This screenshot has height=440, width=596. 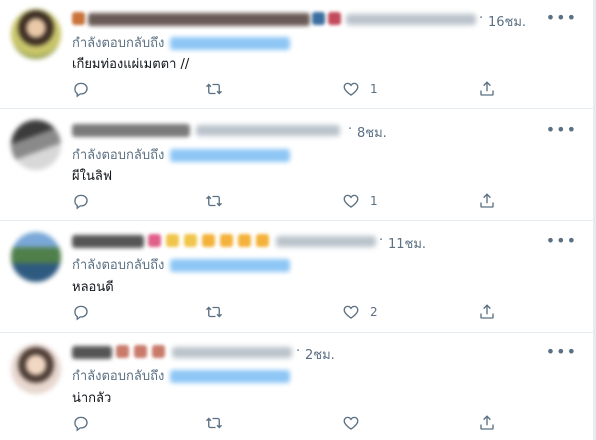 I want to click on tweet-text: น่ากลัว, so click(x=92, y=398).